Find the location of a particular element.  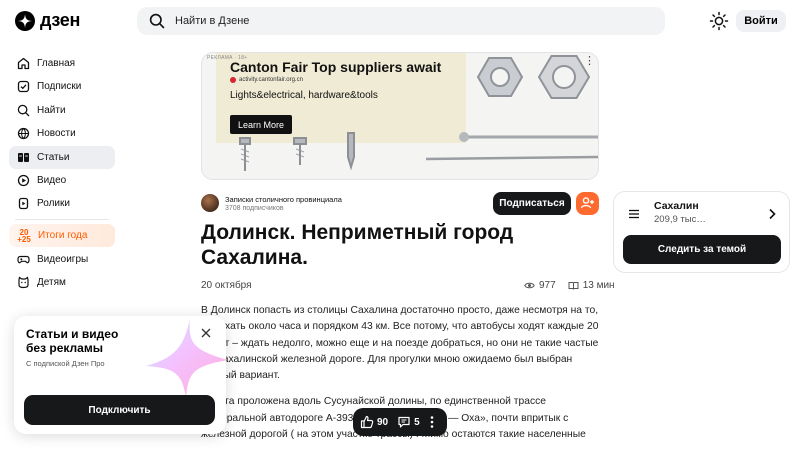

search-bar is located at coordinates (401, 21).